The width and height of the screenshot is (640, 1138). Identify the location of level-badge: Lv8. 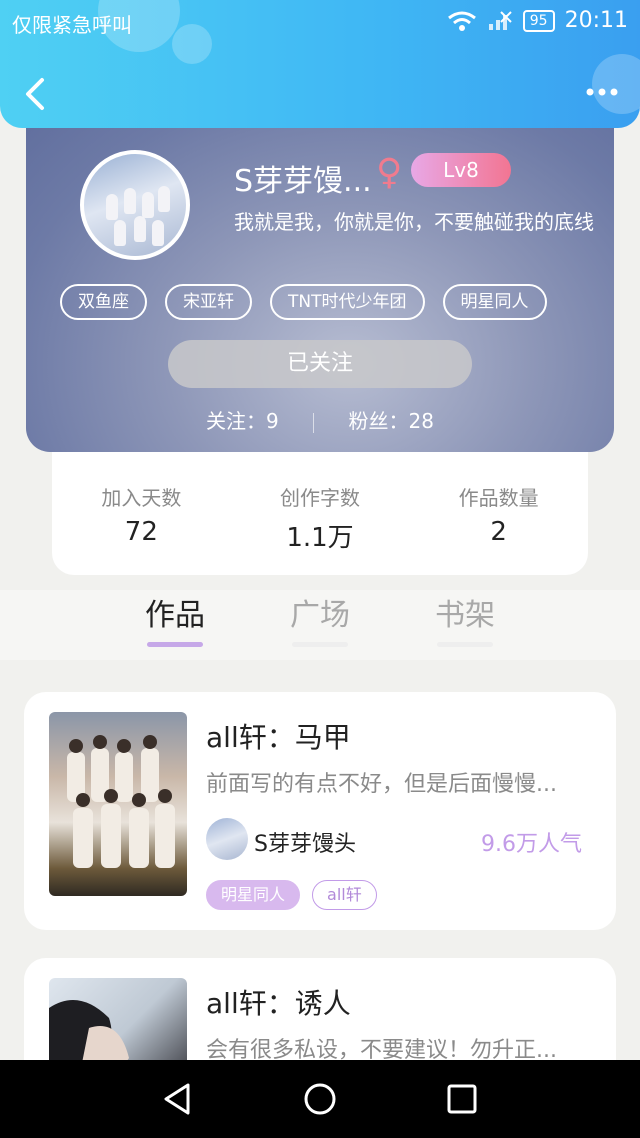
(461, 170).